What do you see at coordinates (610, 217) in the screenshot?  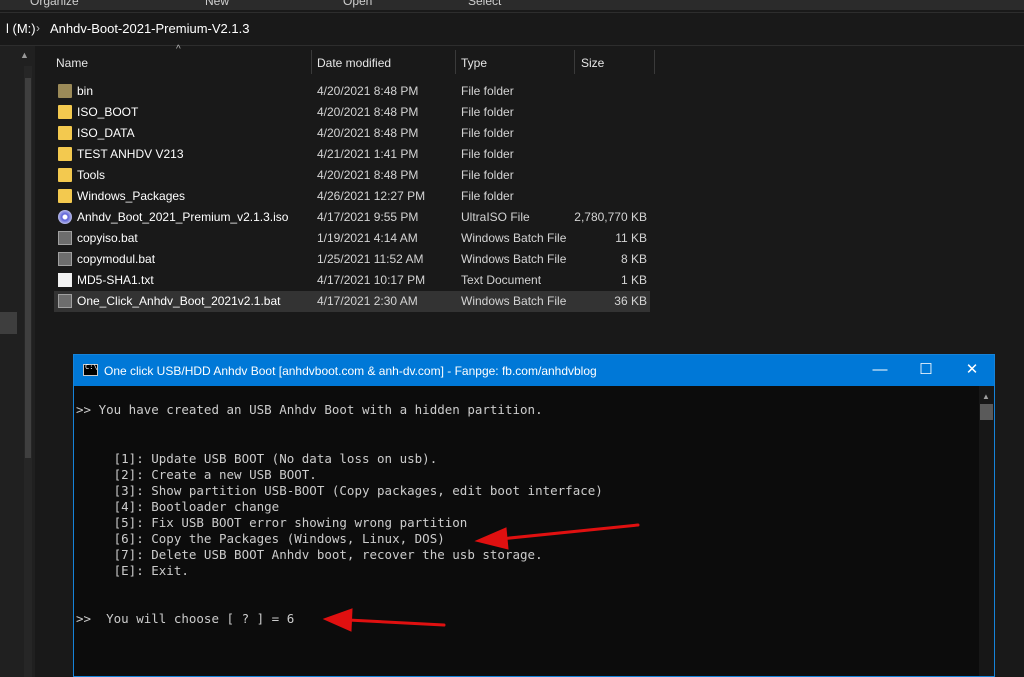 I see `file-size: 2,780,770 KB` at bounding box center [610, 217].